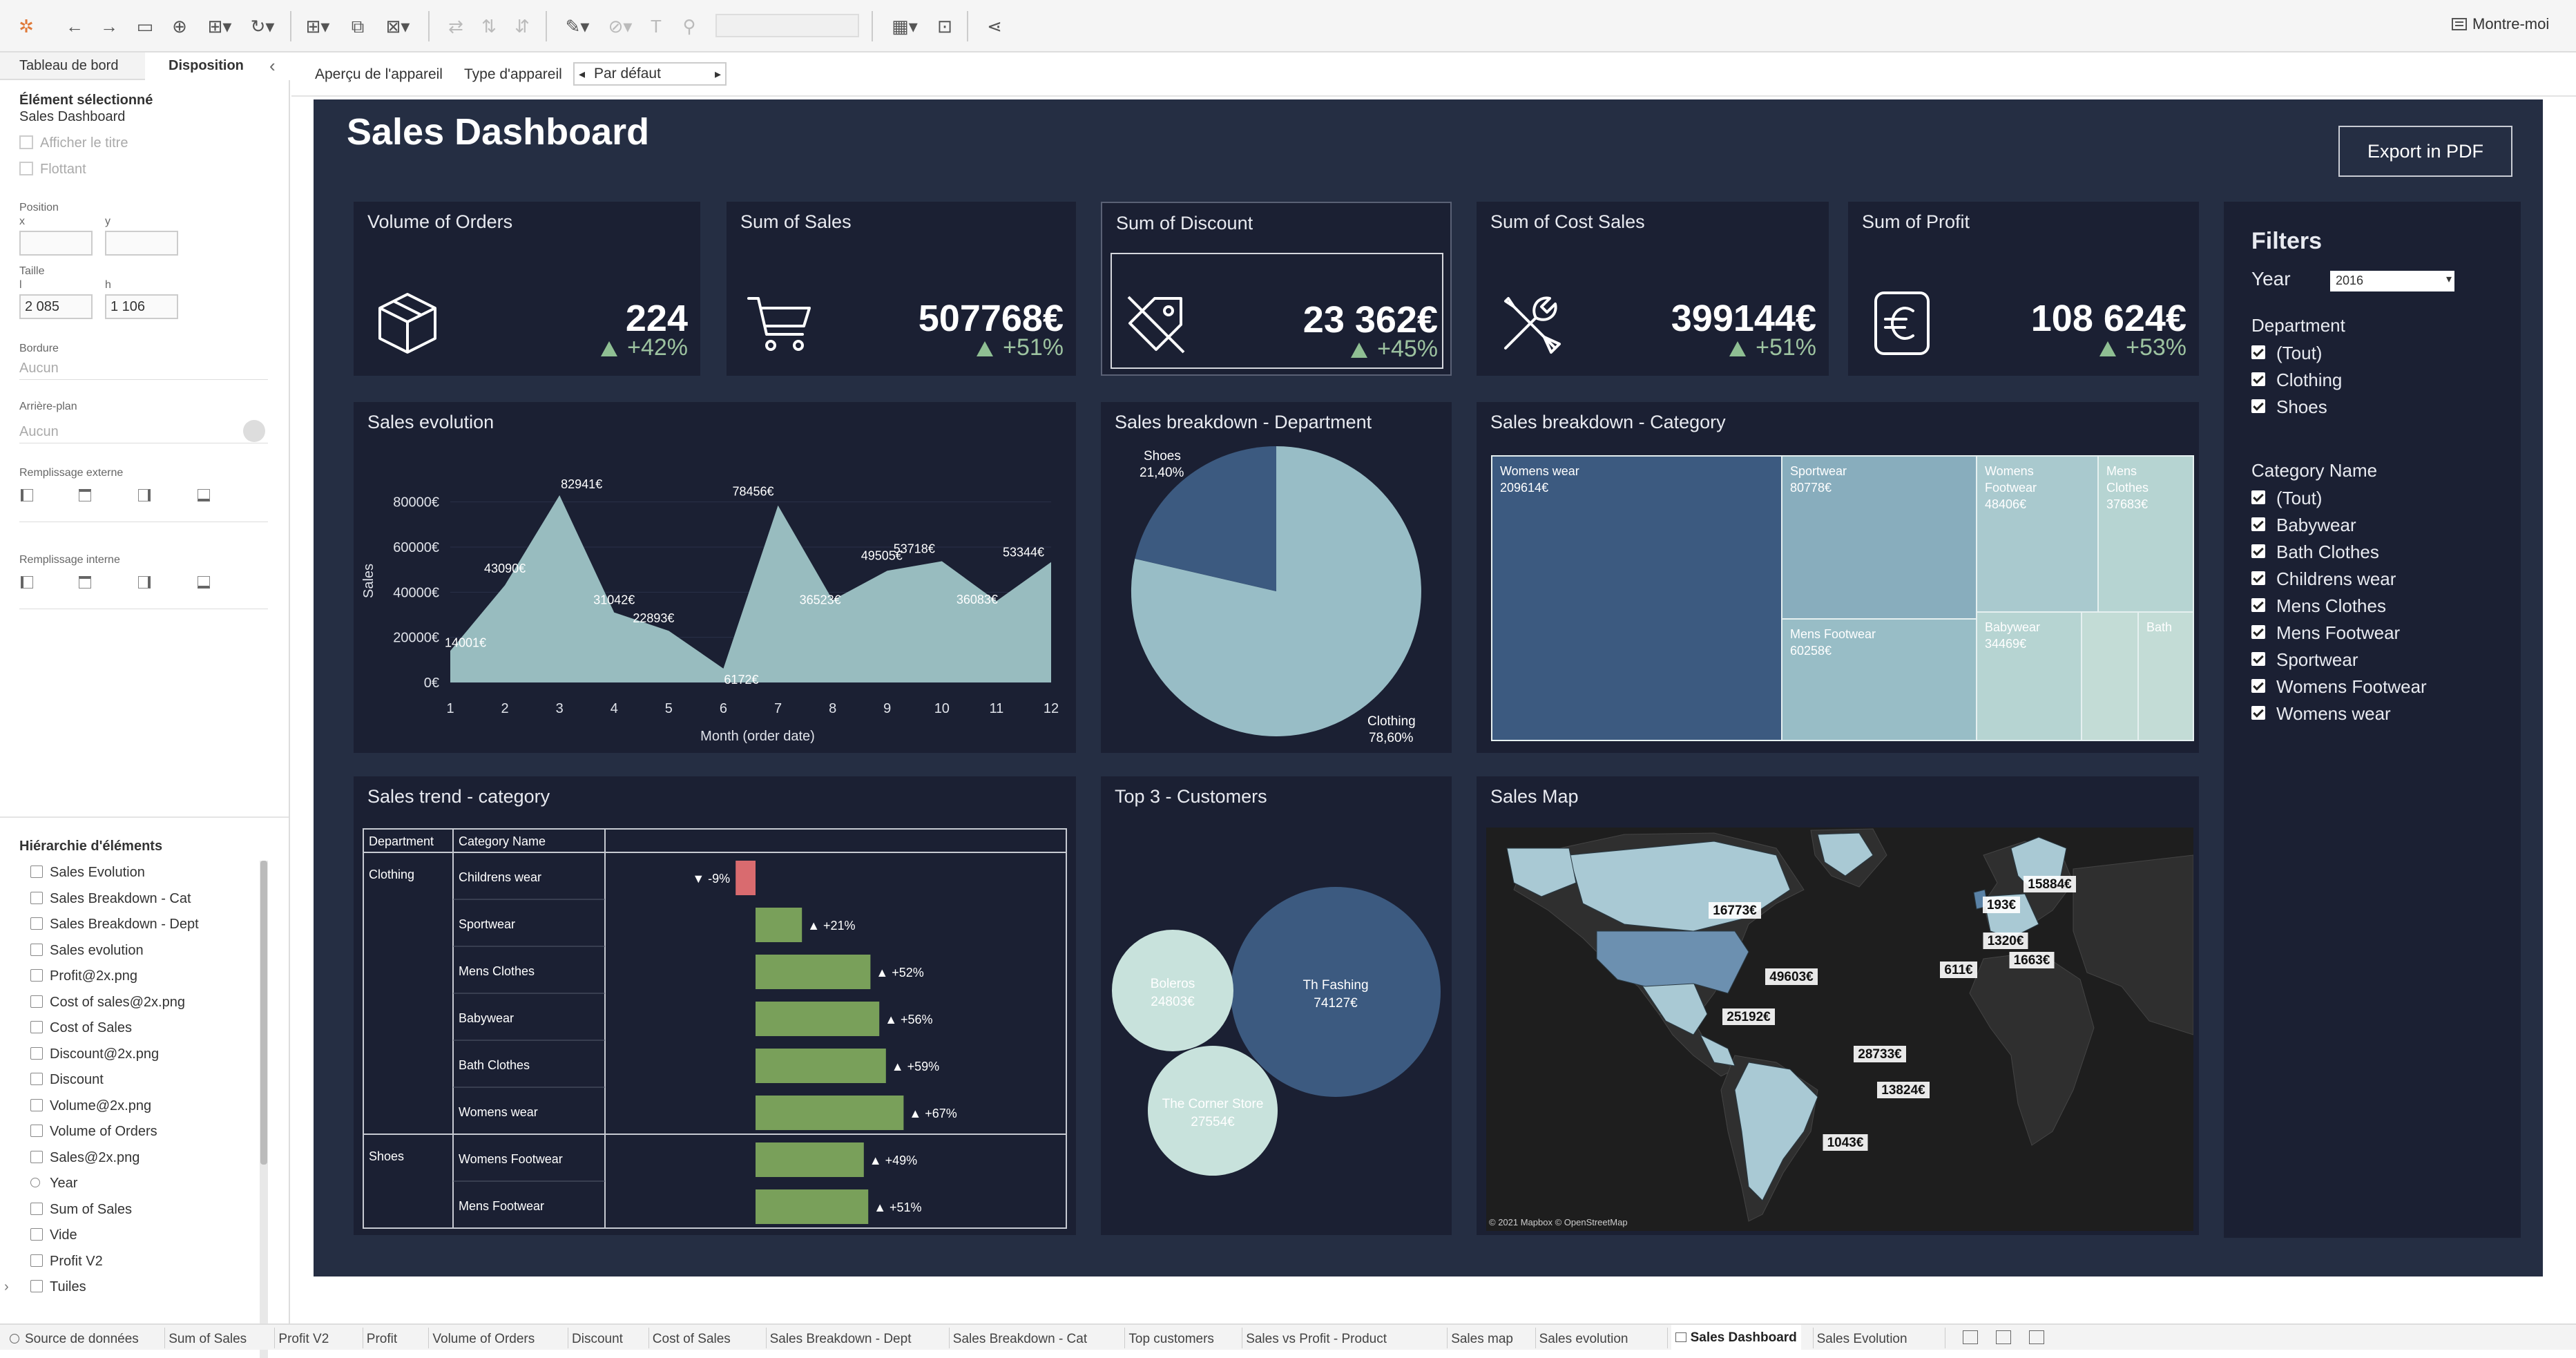  Describe the element at coordinates (1736, 1338) in the screenshot. I see `sheet-tab: Sales Dashboard` at that location.